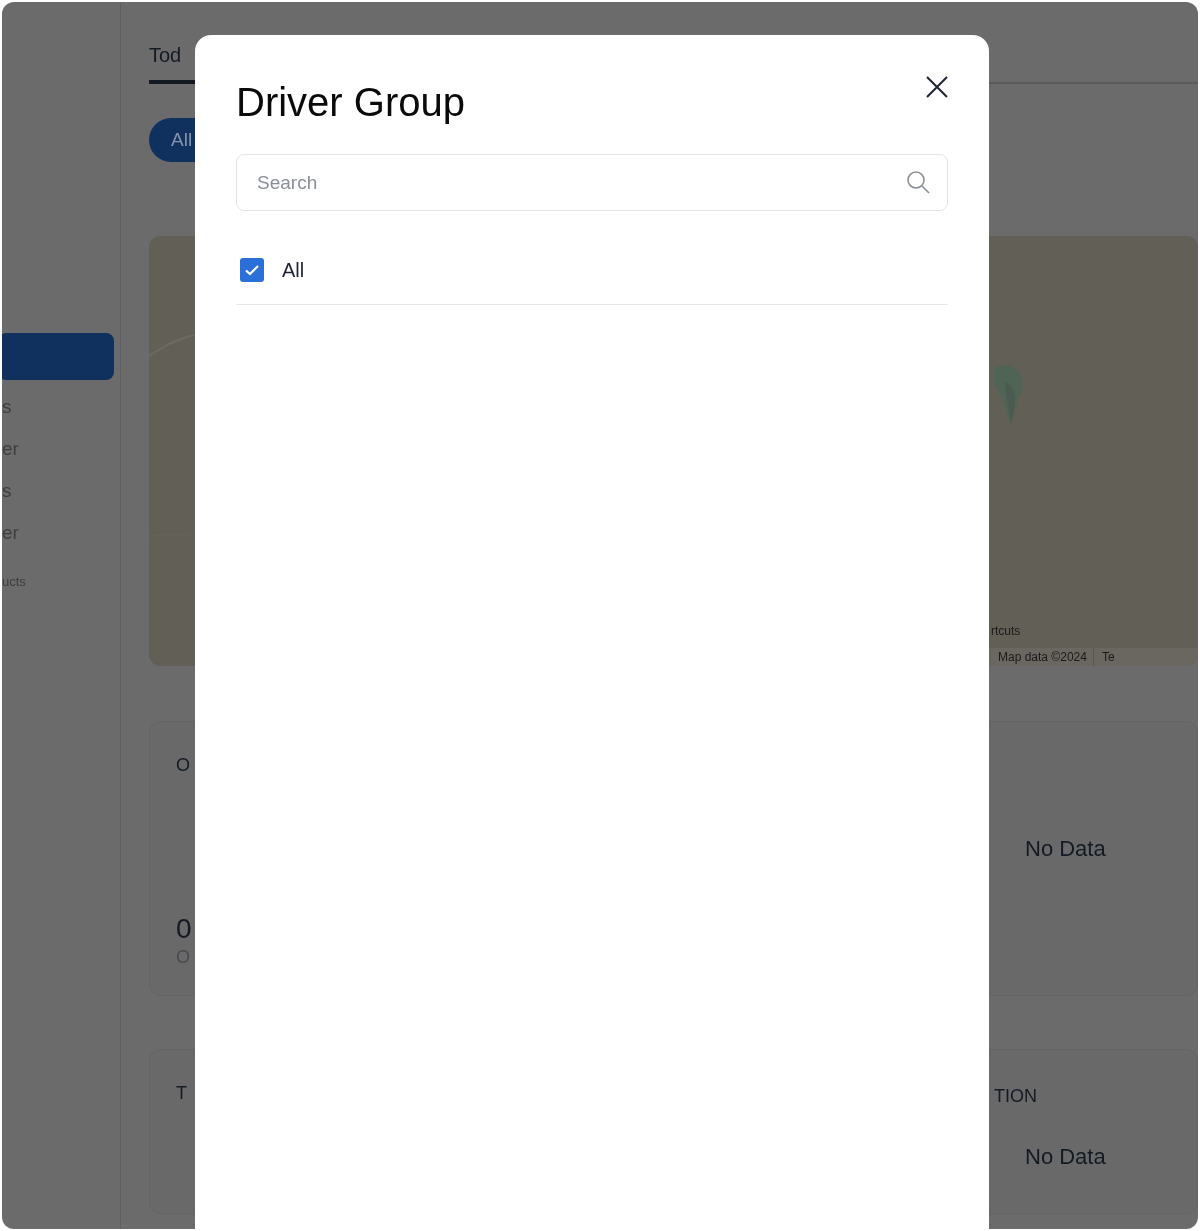 The image size is (1200, 1231). I want to click on search-icon, so click(918, 182).